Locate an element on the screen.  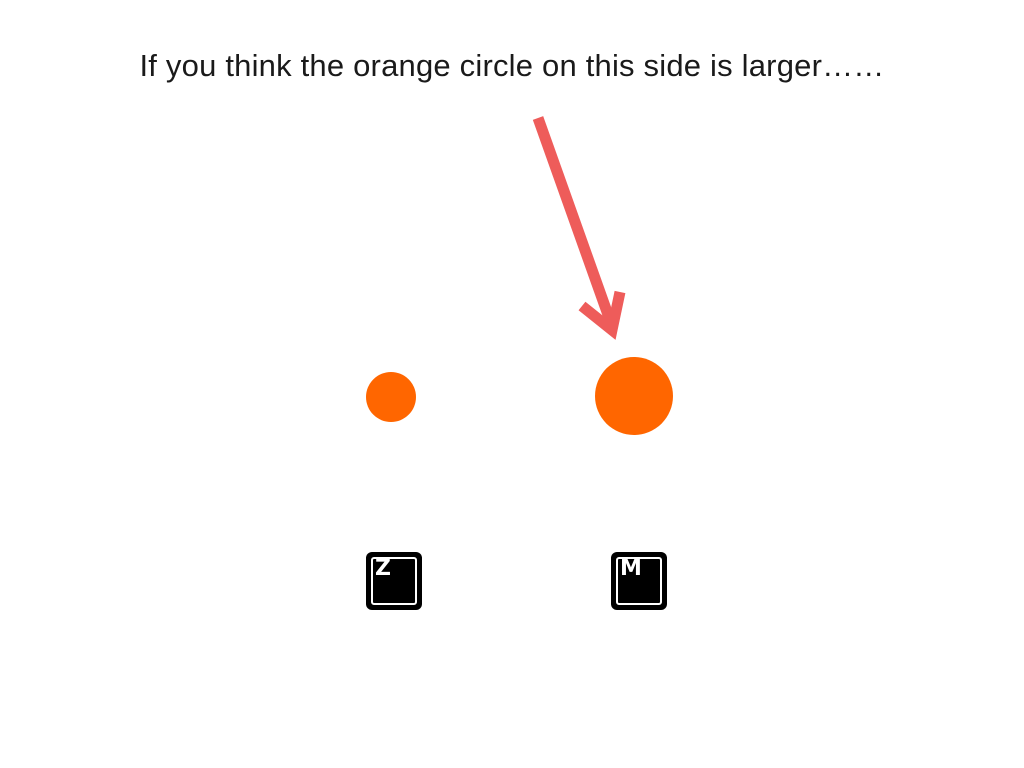
z-key-icon: Z is located at coordinates (394, 581).